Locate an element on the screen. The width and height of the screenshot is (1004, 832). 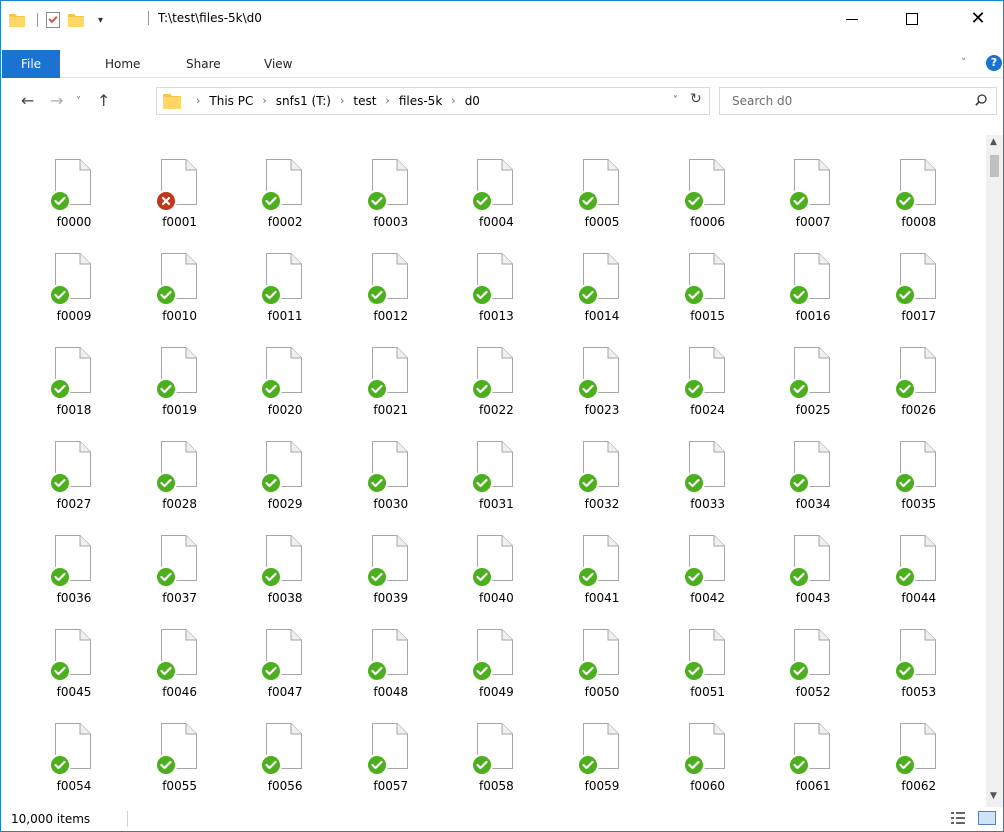
close-icon: ✕ is located at coordinates (978, 18).